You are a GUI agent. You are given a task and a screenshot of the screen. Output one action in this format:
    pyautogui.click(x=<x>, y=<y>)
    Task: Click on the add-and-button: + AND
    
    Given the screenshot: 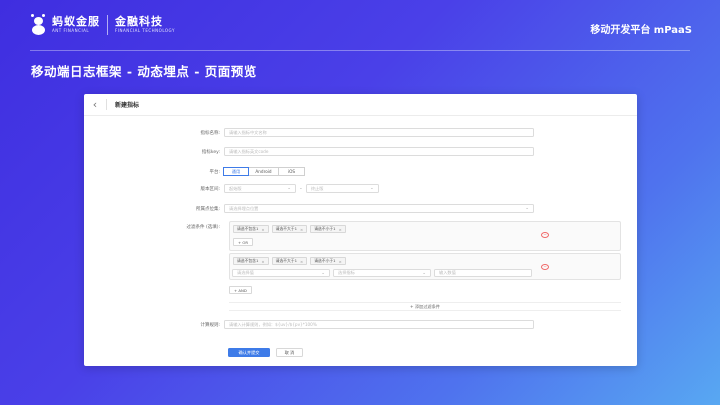 What is the action you would take?
    pyautogui.click(x=240, y=290)
    